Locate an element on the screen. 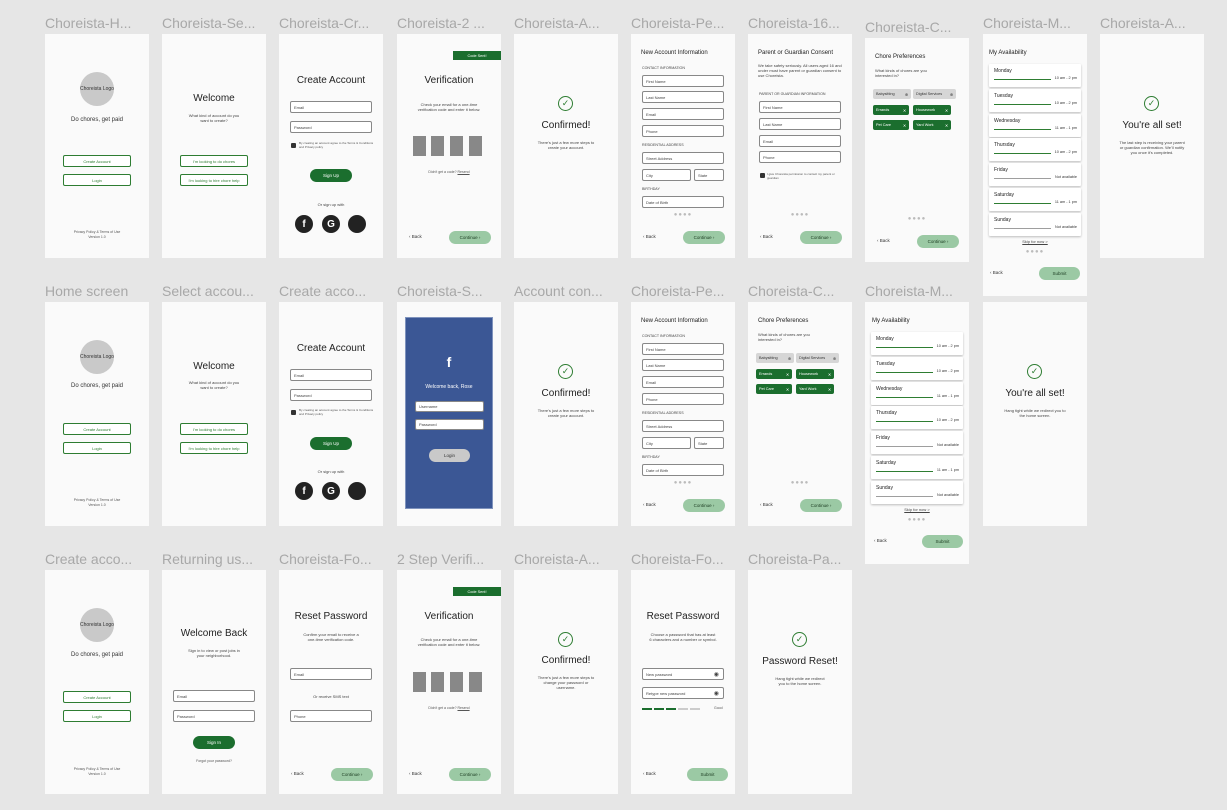 This screenshot has height=810, width=1227. retype-password-field: Retype new password ◉ is located at coordinates (683, 693).